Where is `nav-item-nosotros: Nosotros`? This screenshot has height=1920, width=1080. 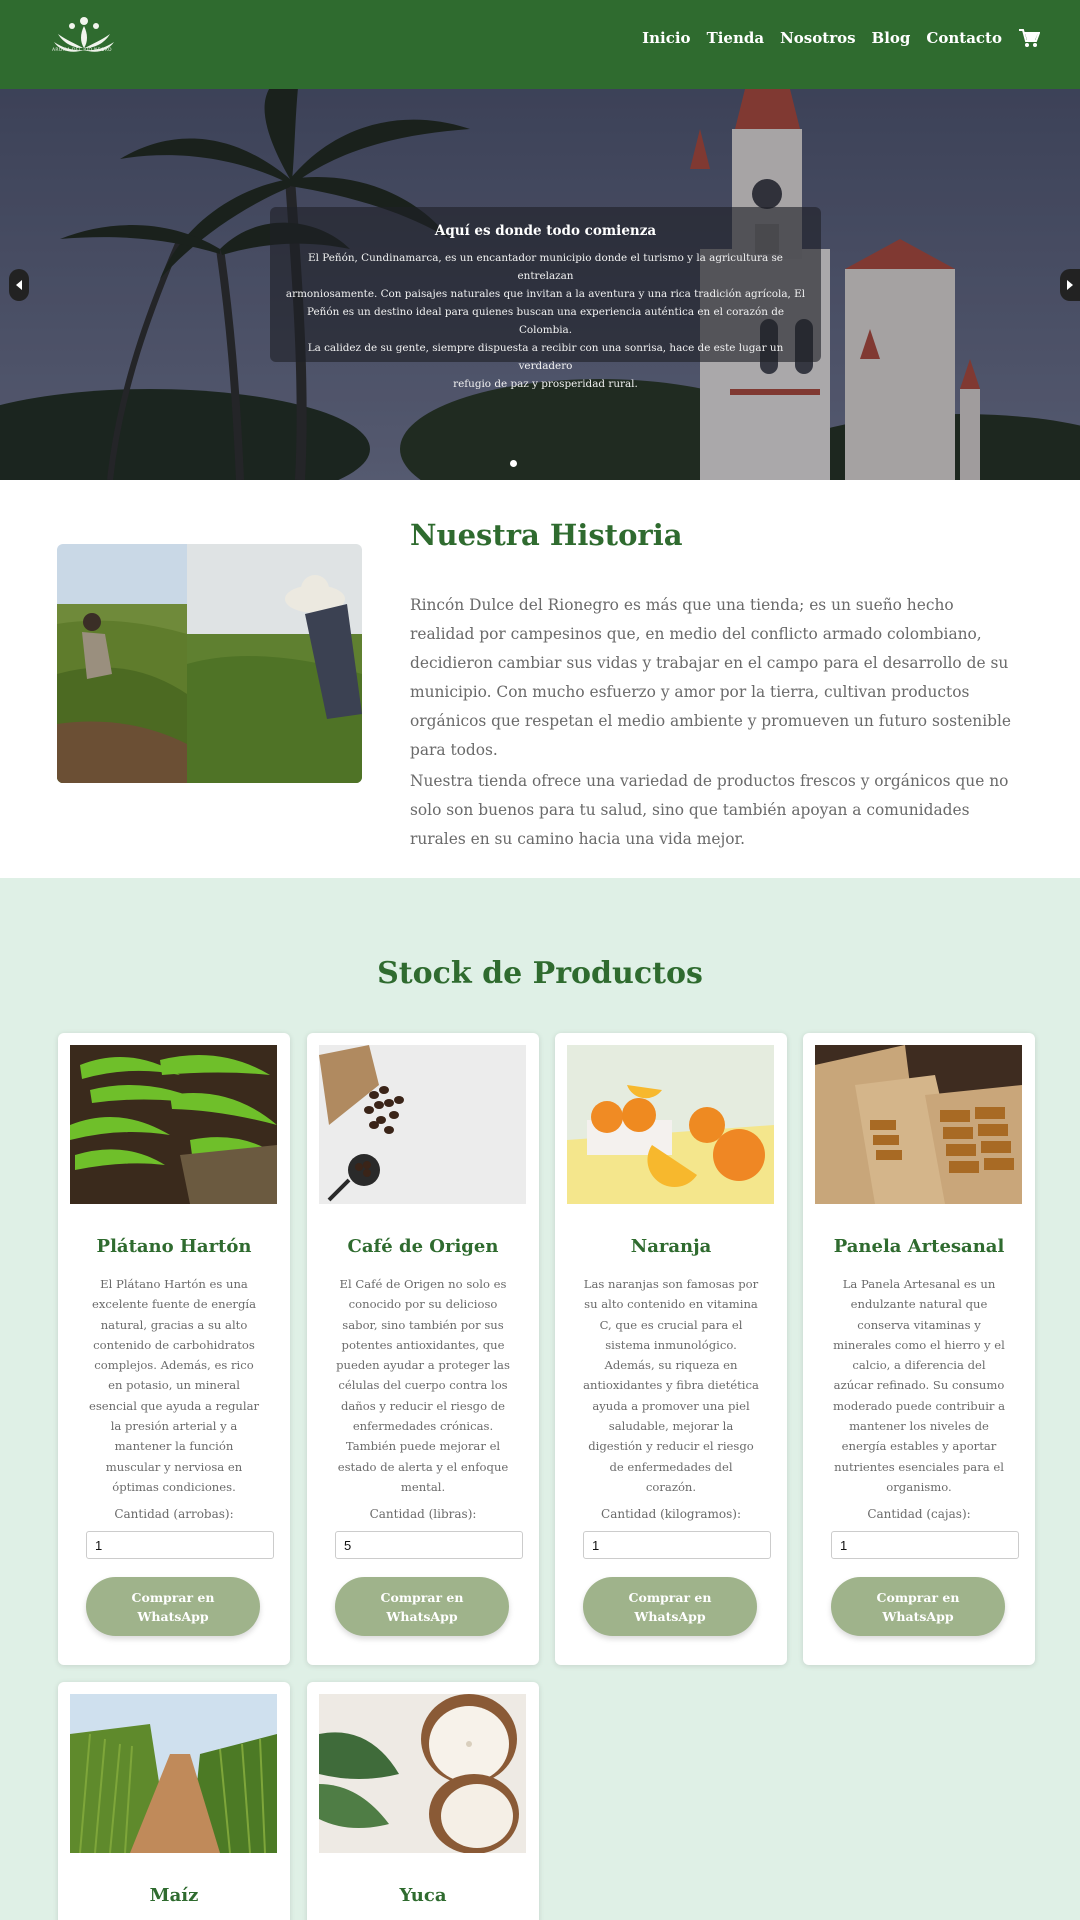 nav-item-nosotros: Nosotros is located at coordinates (817, 38).